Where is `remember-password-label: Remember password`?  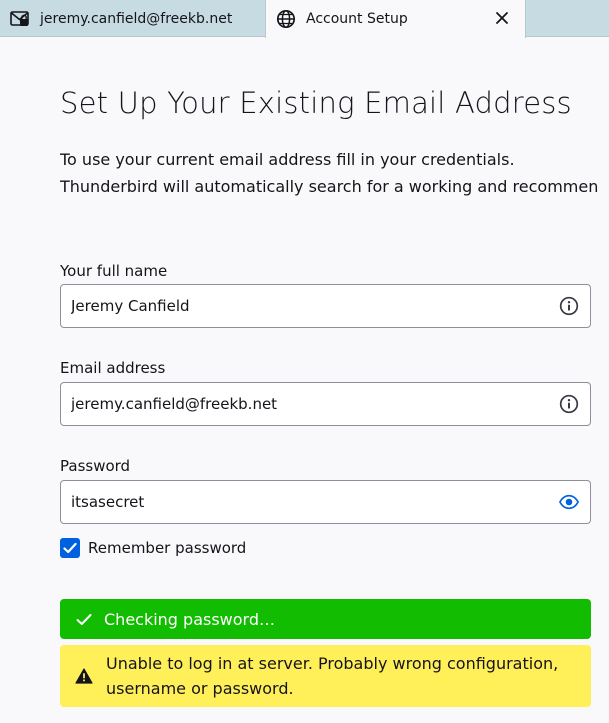 remember-password-label: Remember password is located at coordinates (167, 548).